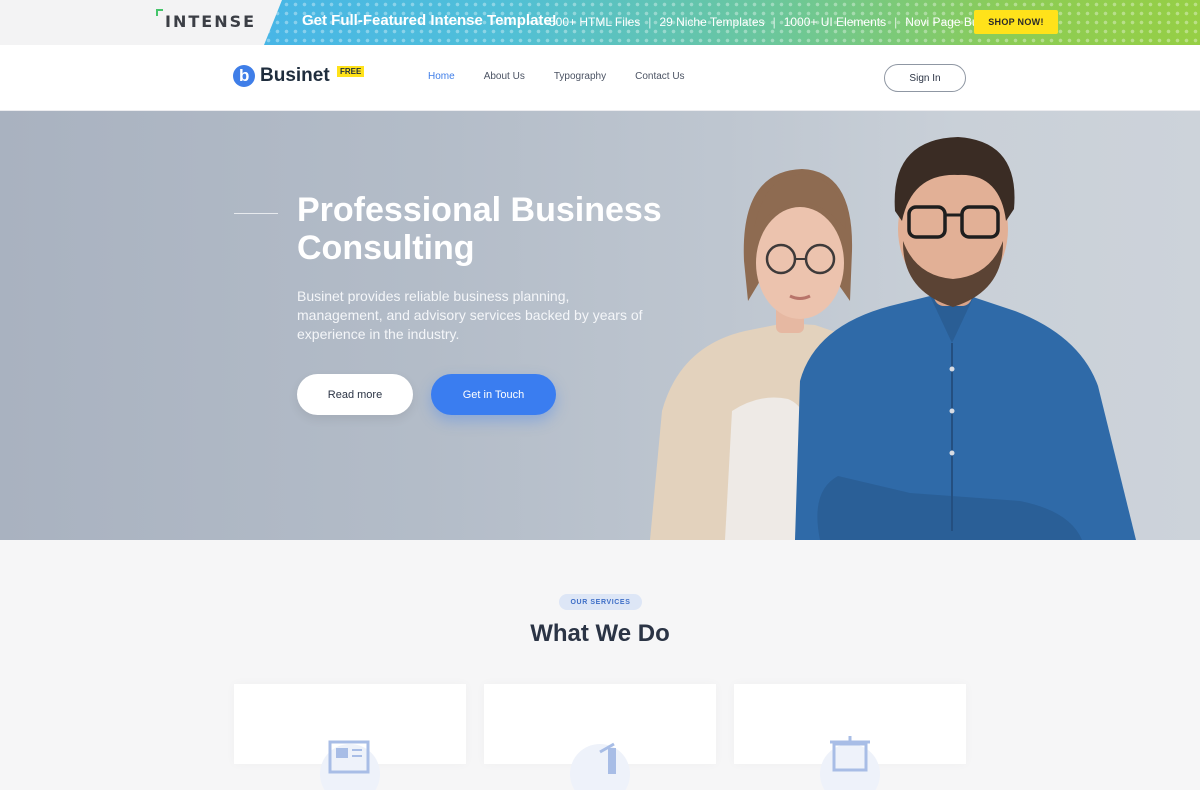 The width and height of the screenshot is (1200, 790). Describe the element at coordinates (1016, 22) in the screenshot. I see `shop-now-button: SHOP NOW!` at that location.